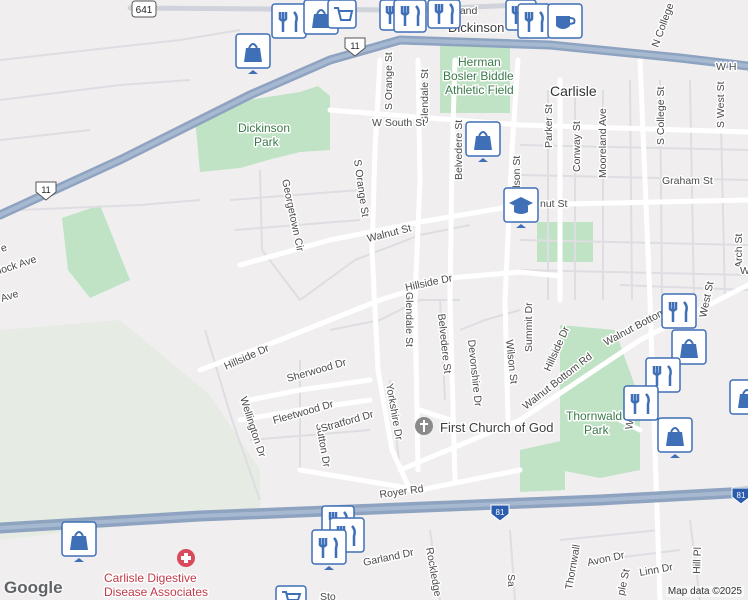 This screenshot has width=748, height=600. Describe the element at coordinates (554, 204) in the screenshot. I see `label-walnut-st-right: nut St` at that location.